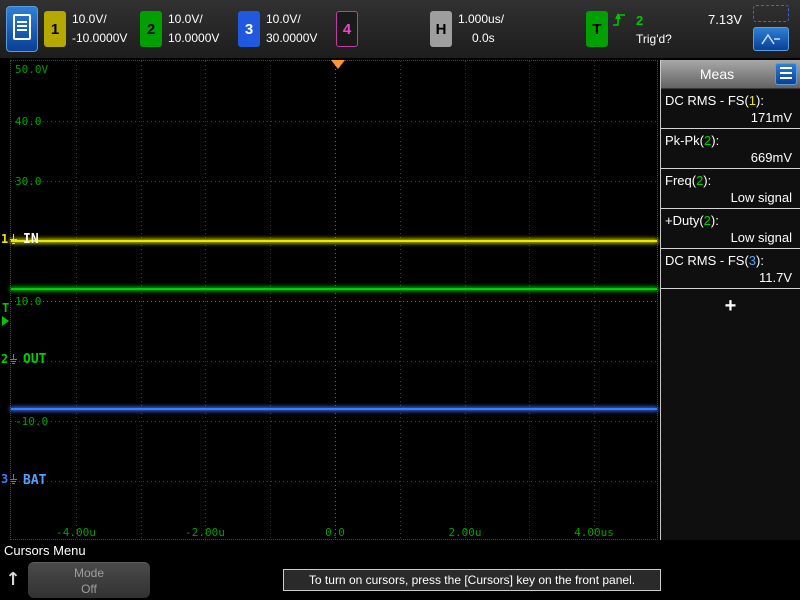 The height and width of the screenshot is (600, 800). What do you see at coordinates (684, 220) in the screenshot?
I see `measurement-label: +Duty(` at bounding box center [684, 220].